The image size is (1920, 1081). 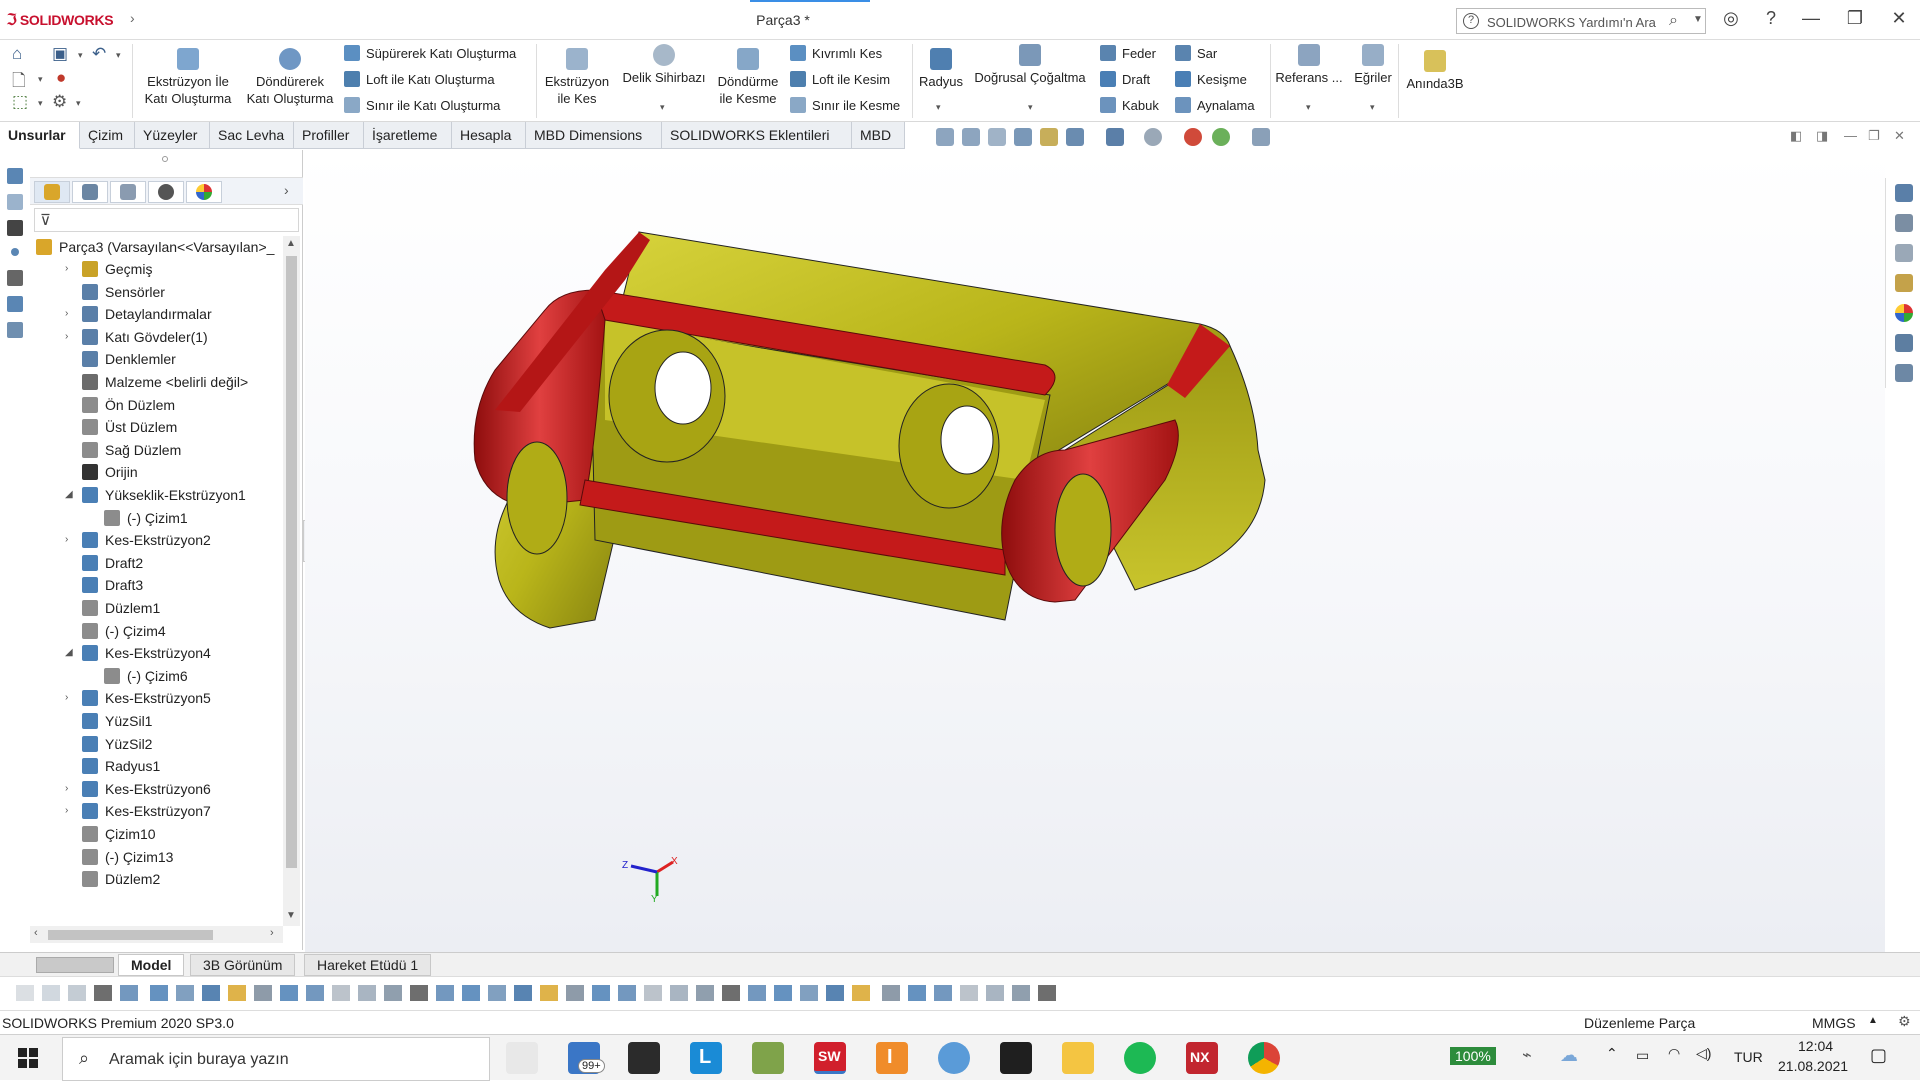 What do you see at coordinates (188, 77) in the screenshot?
I see `extrude-boss-button: Ekstrüzyon İle Katı Oluşturma` at bounding box center [188, 77].